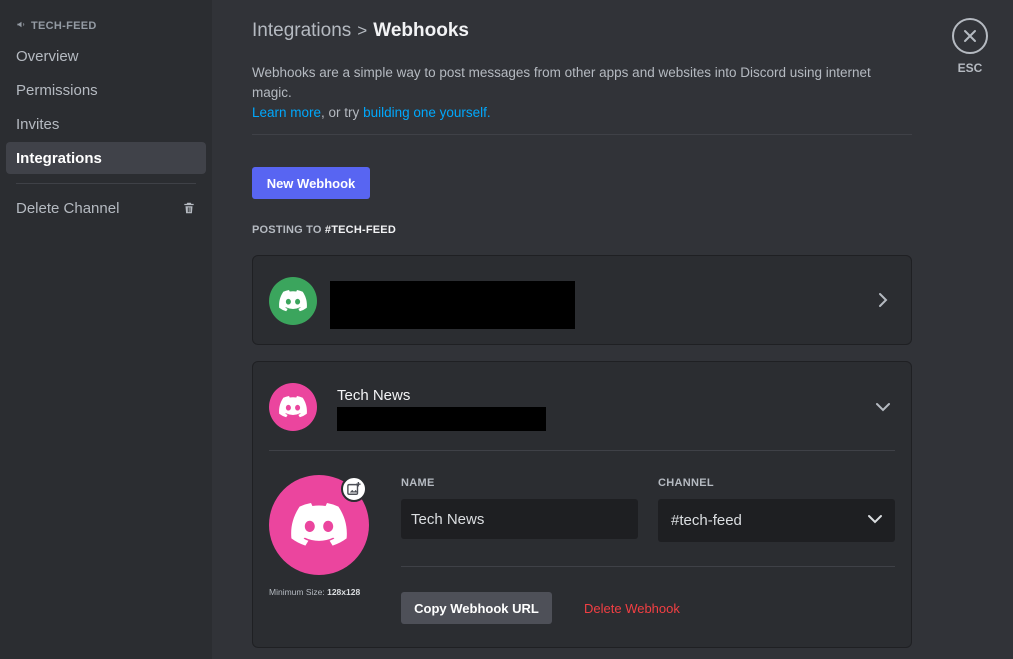 The height and width of the screenshot is (659, 1013). Describe the element at coordinates (57, 90) in the screenshot. I see `sidebar-item-label: Permissions` at that location.